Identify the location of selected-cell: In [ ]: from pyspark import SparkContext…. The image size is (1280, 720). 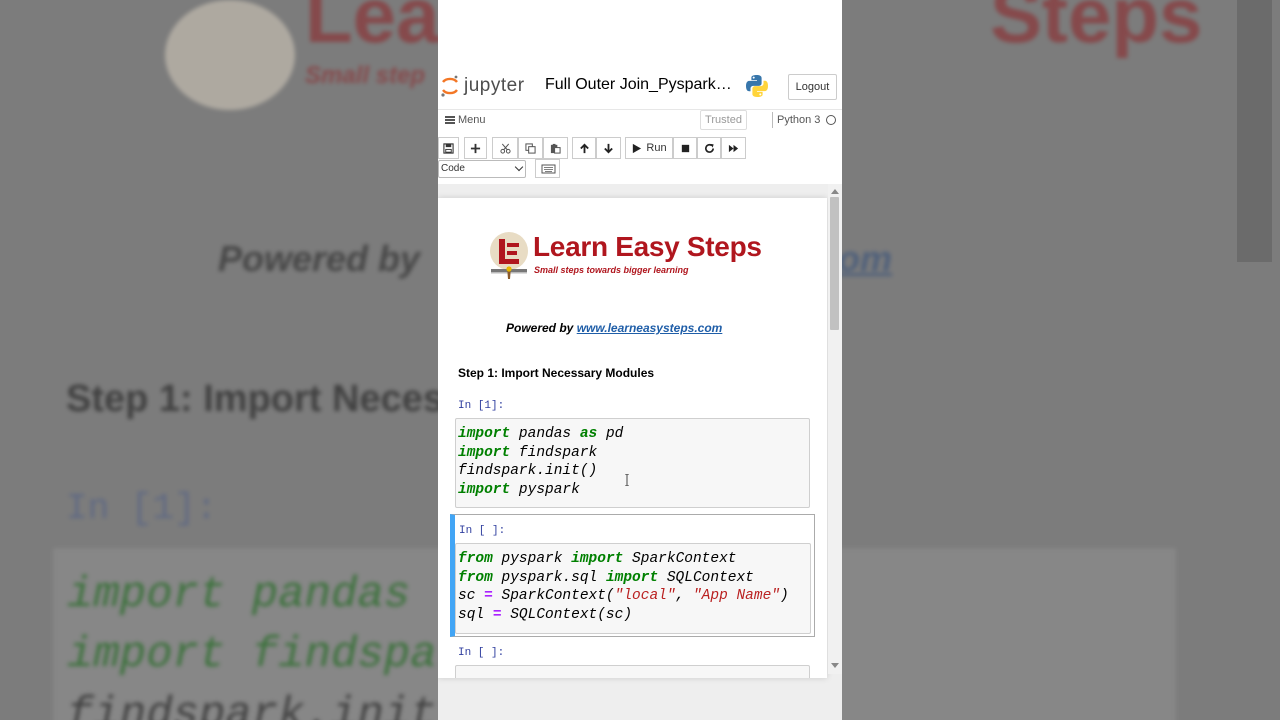
(632, 575).